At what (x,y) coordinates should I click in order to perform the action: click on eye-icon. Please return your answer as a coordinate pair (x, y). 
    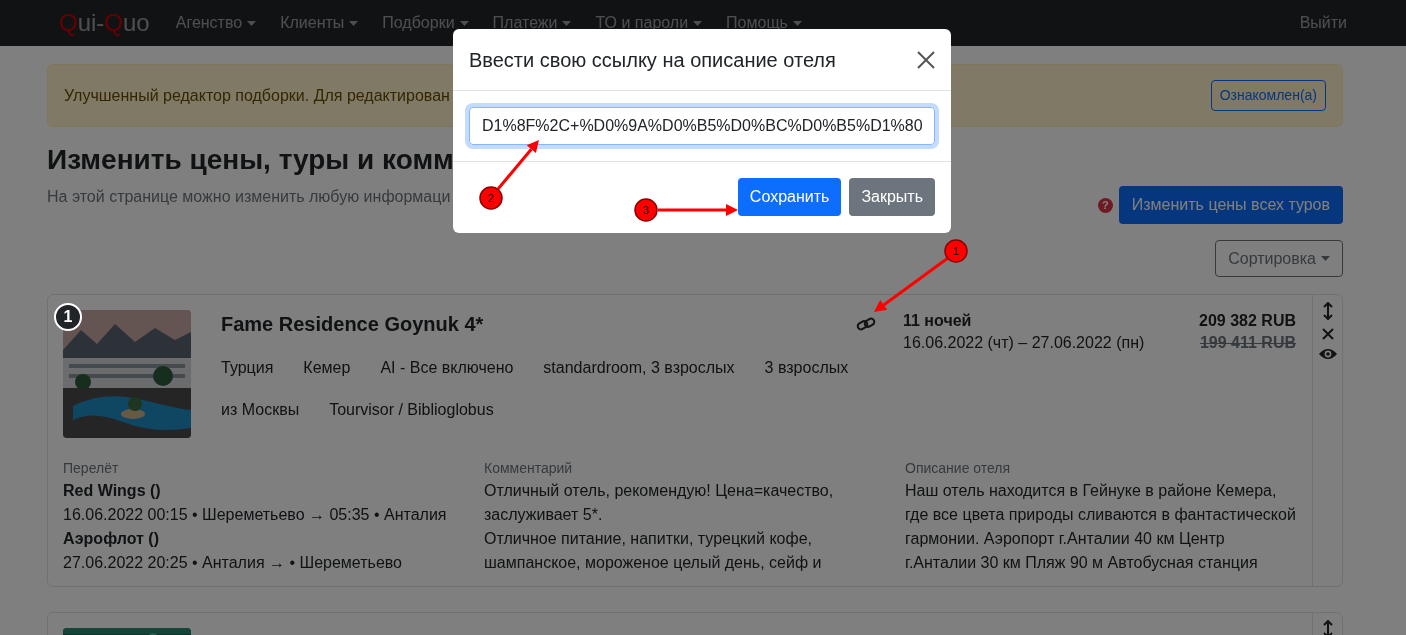
    Looking at the image, I should click on (1327, 354).